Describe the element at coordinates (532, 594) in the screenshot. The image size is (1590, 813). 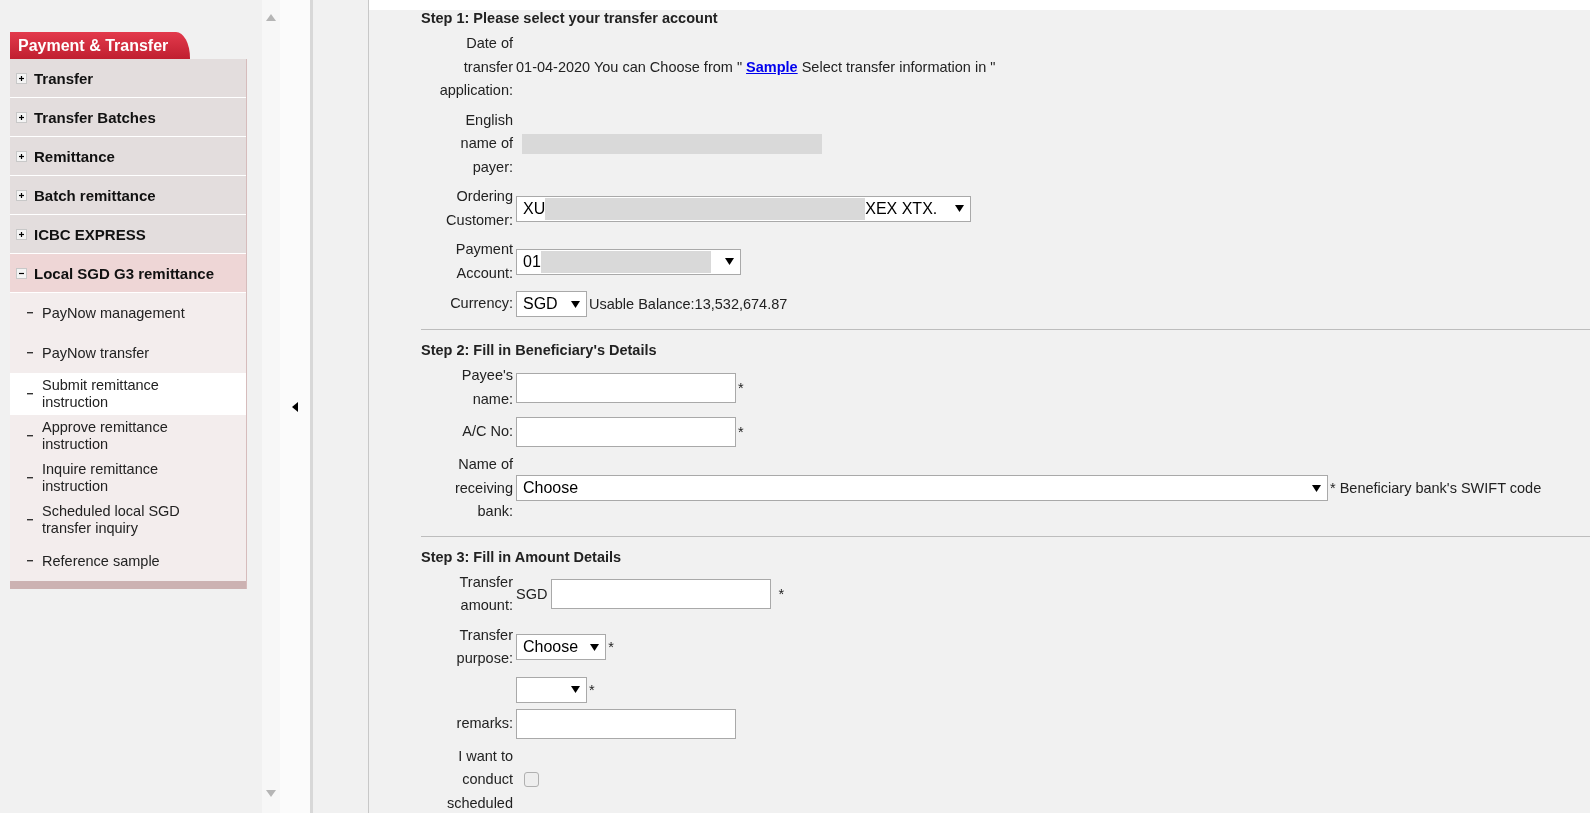
I see `currency-label: SGD` at that location.